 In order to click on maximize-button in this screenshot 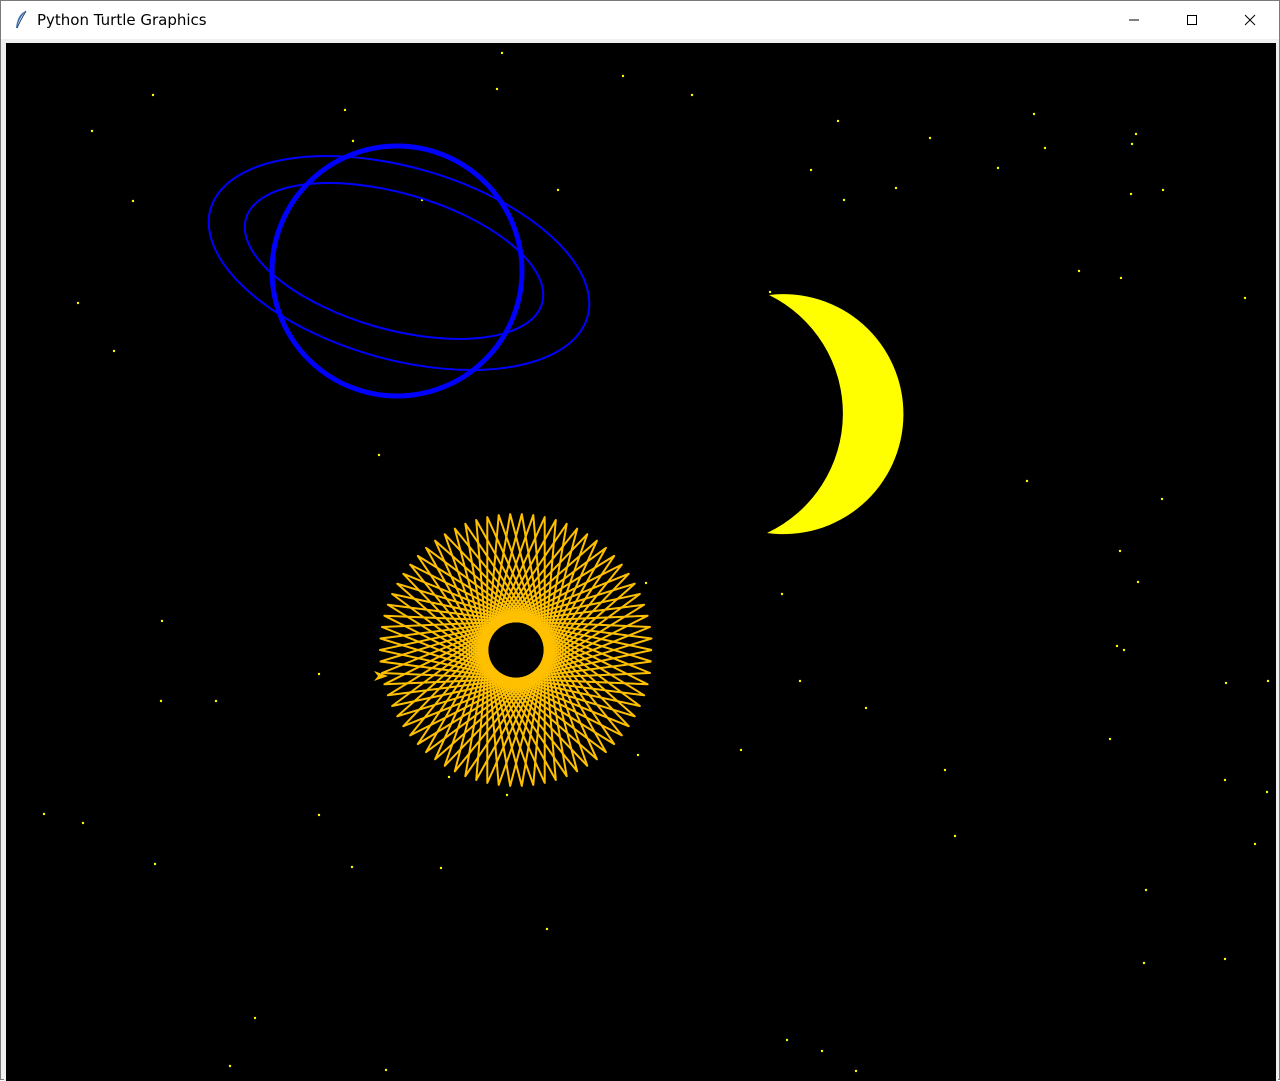, I will do `click(1192, 20)`.